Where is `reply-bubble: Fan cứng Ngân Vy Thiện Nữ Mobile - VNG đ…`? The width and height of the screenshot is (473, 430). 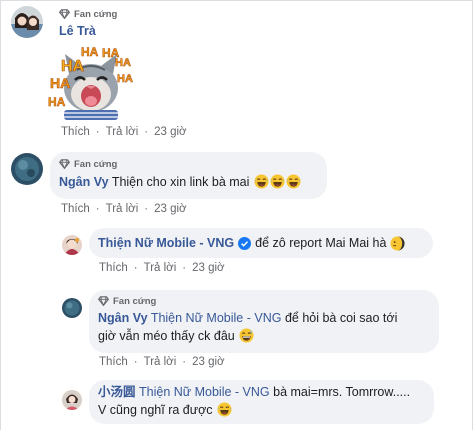 reply-bubble: Fan cứng Ngân Vy Thiện Nữ Mobile - VNG đ… is located at coordinates (264, 321).